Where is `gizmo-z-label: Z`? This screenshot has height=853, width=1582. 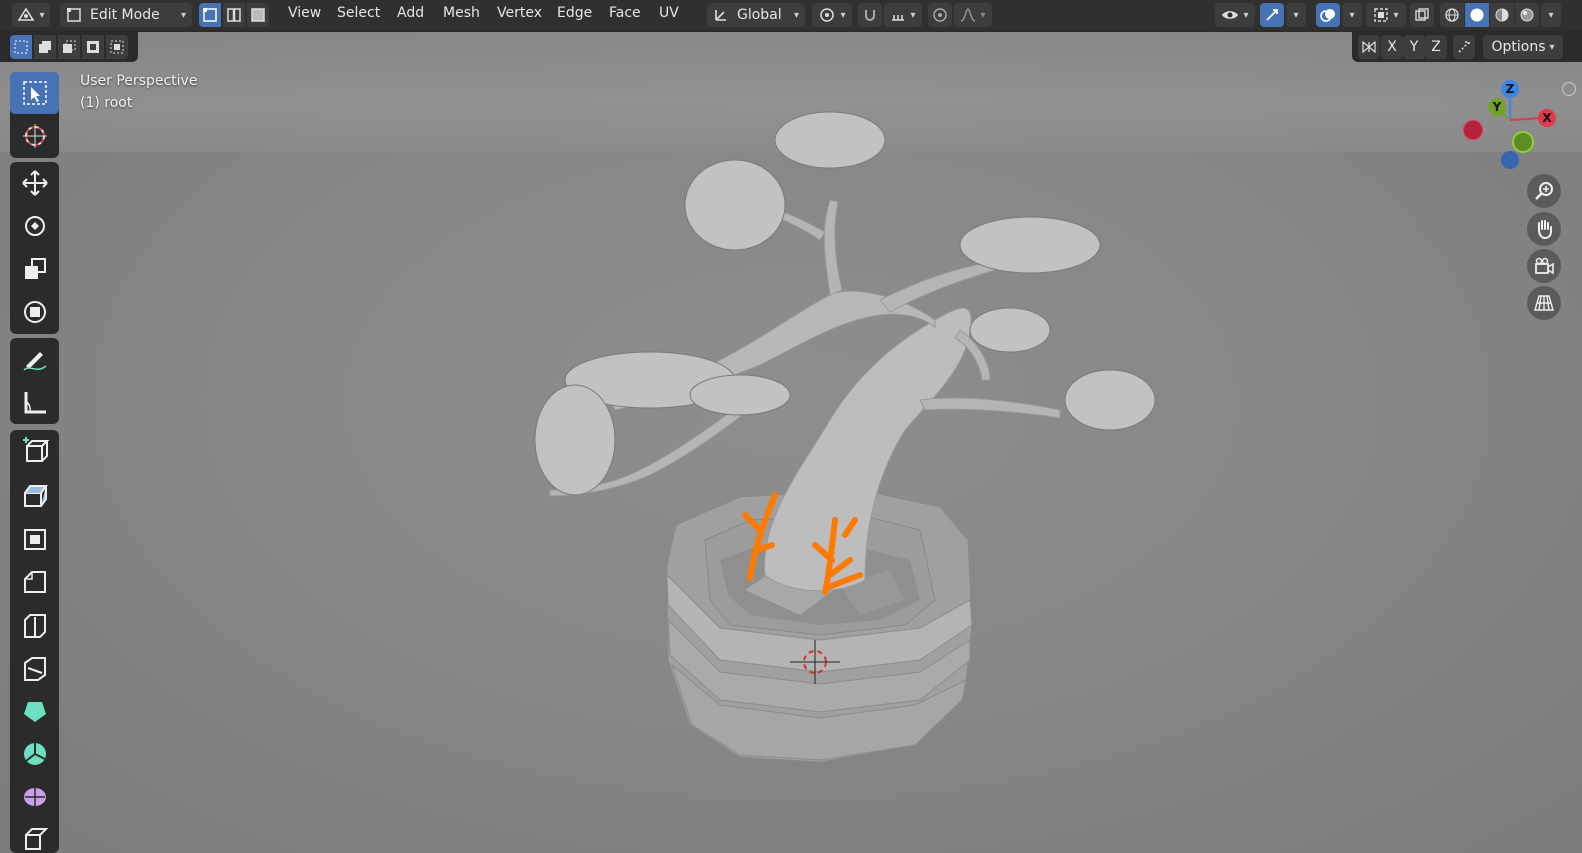 gizmo-z-label: Z is located at coordinates (1510, 89).